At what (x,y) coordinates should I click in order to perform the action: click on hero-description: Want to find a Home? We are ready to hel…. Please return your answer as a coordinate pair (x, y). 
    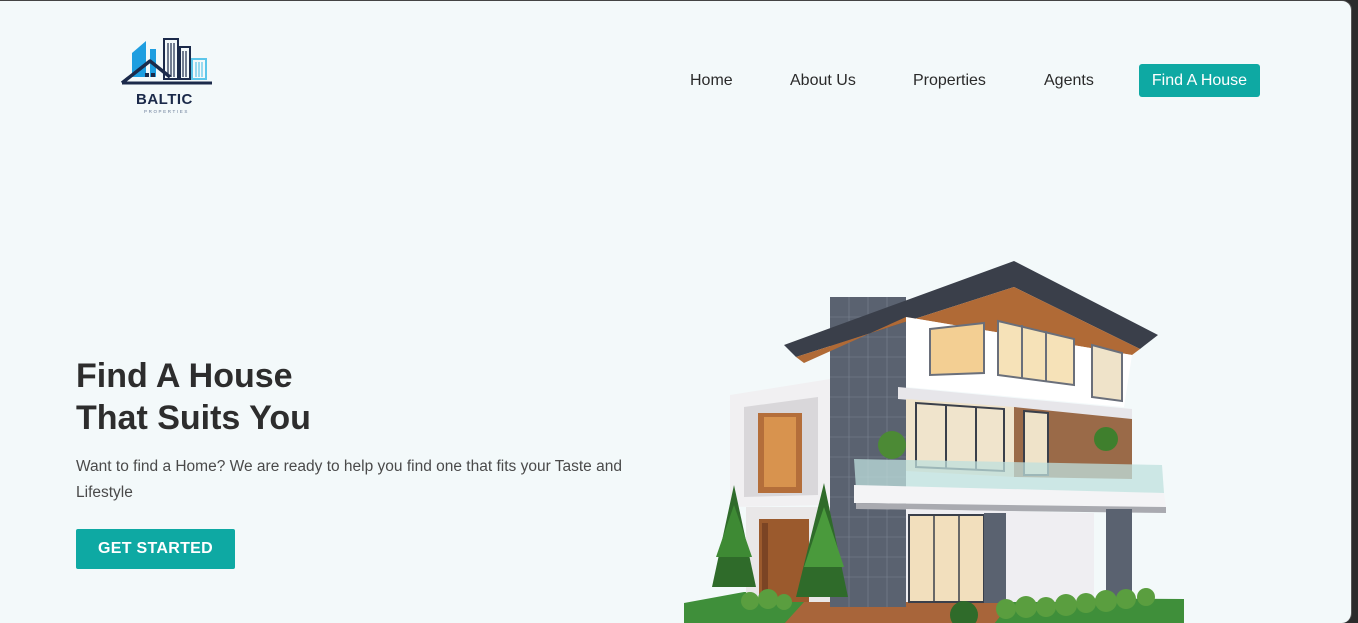
    Looking at the image, I should click on (349, 479).